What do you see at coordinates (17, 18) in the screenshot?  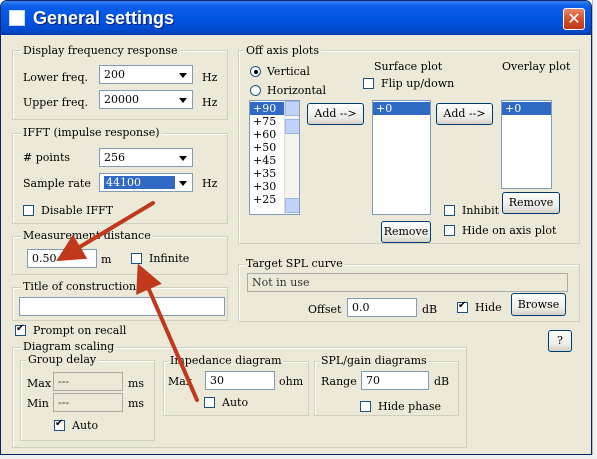 I see `window-icon` at bounding box center [17, 18].